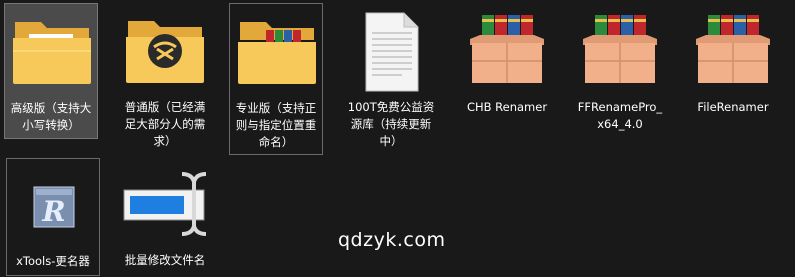 The width and height of the screenshot is (795, 277). What do you see at coordinates (276, 125) in the screenshot?
I see `file-label: 专业版（支持正则与指定位置重命名）` at bounding box center [276, 125].